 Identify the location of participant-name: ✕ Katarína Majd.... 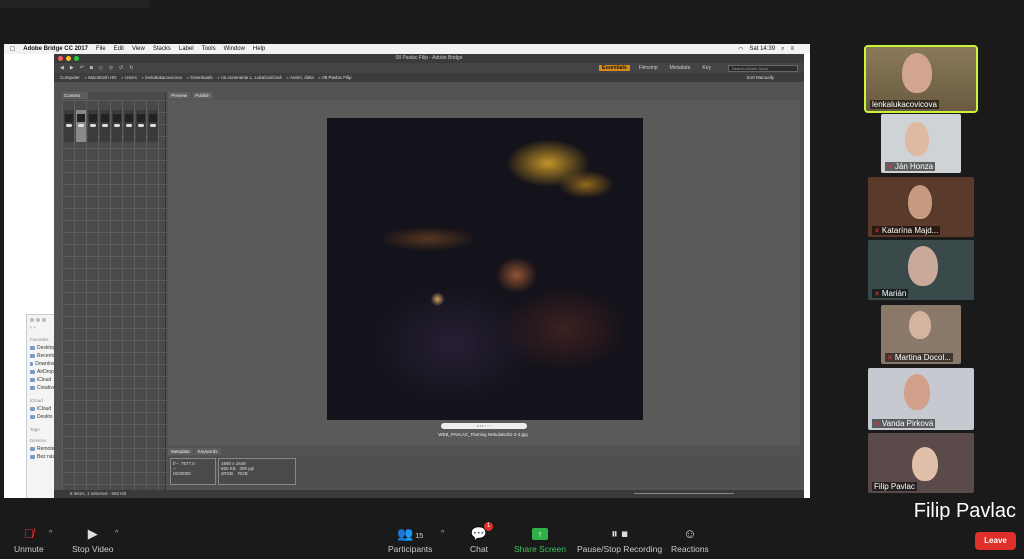
(906, 230).